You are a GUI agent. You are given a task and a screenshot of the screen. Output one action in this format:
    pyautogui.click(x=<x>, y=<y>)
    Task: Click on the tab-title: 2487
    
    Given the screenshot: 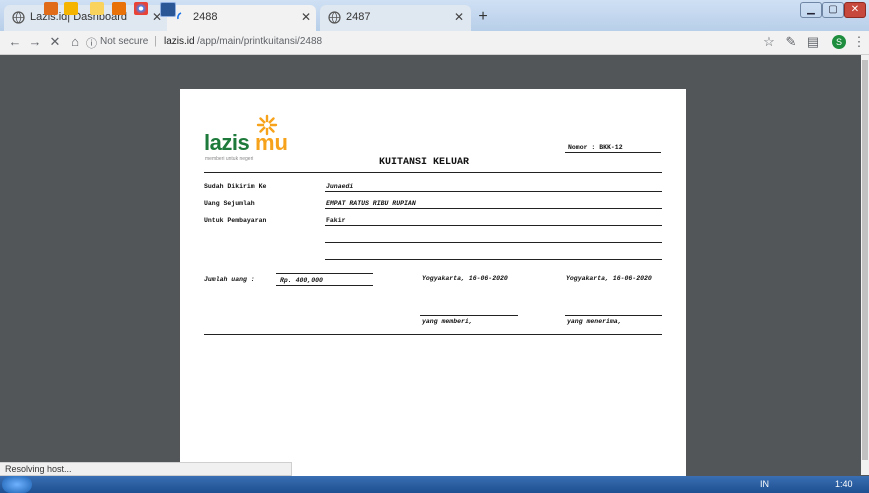 What is the action you would take?
    pyautogui.click(x=358, y=17)
    